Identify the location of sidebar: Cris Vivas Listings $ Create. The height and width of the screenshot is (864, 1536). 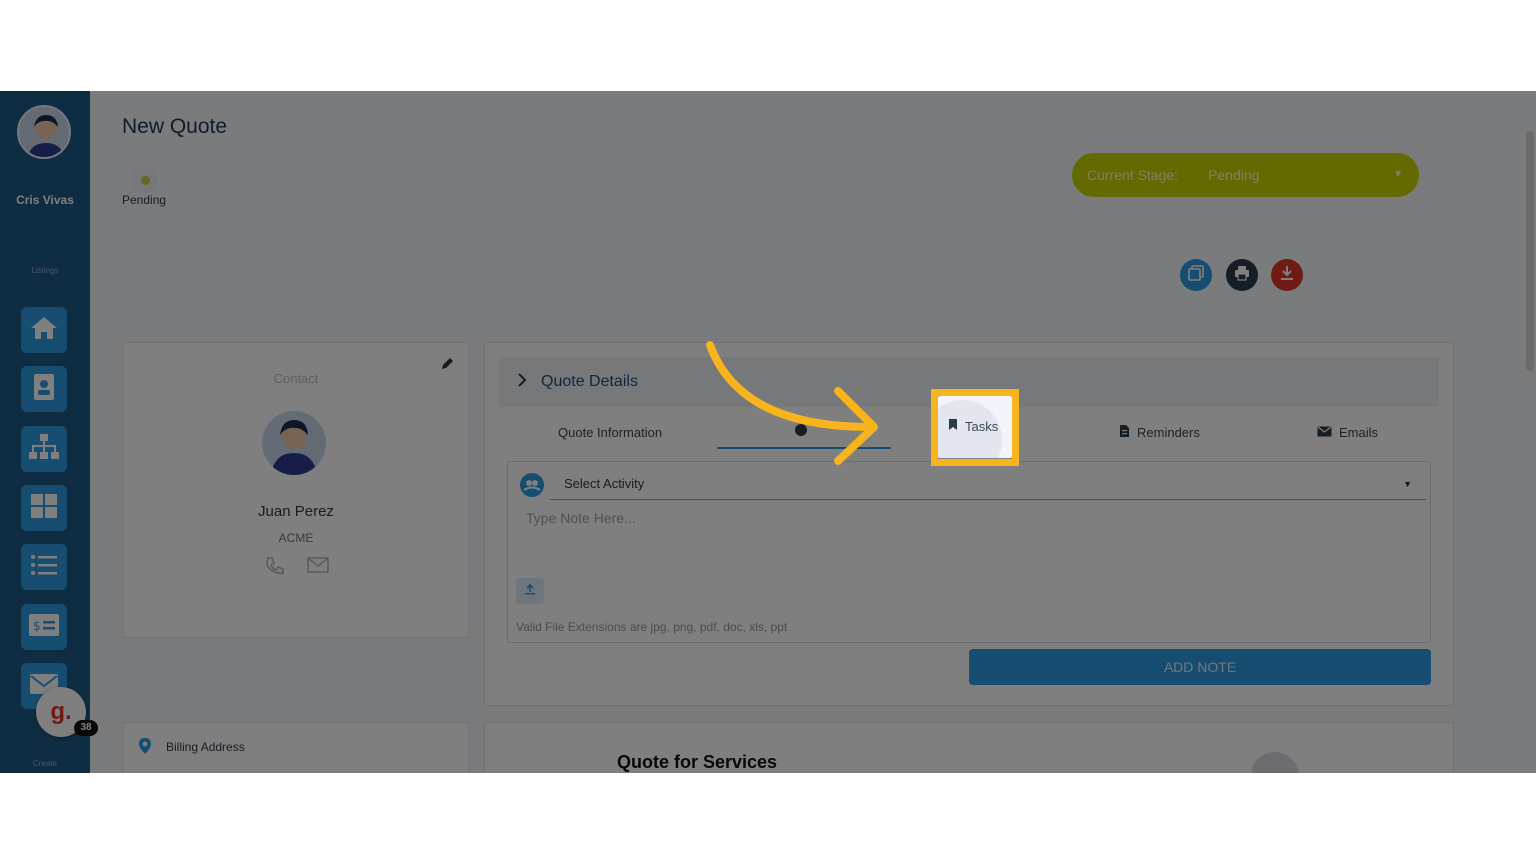
(45, 432).